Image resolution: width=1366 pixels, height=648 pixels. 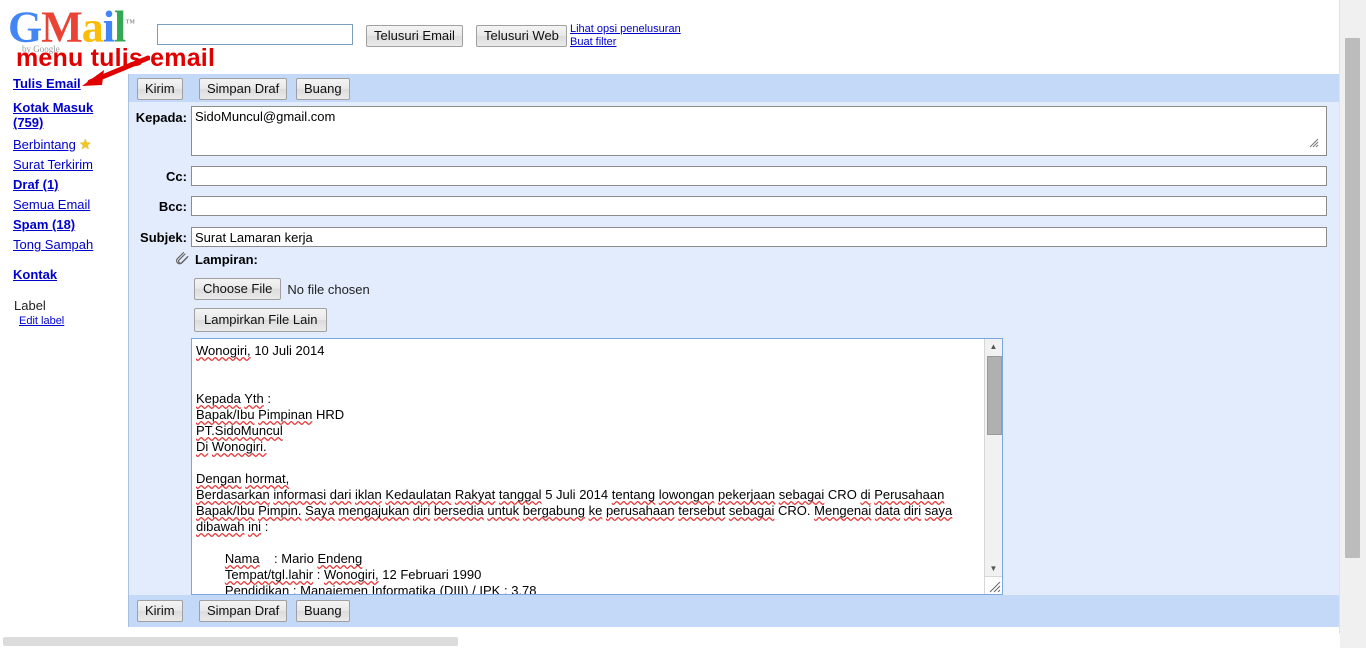 I want to click on sidebar-item-trash: Tong Sampah, so click(x=53, y=244).